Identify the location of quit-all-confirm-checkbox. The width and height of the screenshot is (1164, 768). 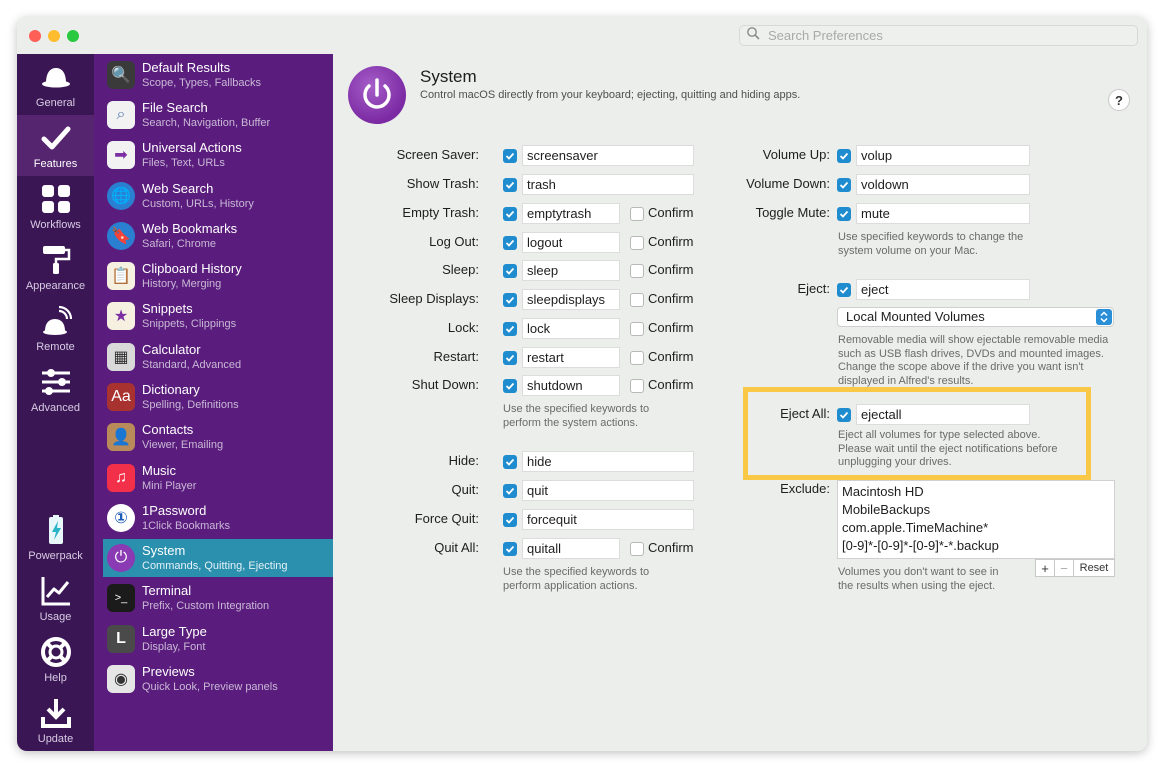
(637, 549).